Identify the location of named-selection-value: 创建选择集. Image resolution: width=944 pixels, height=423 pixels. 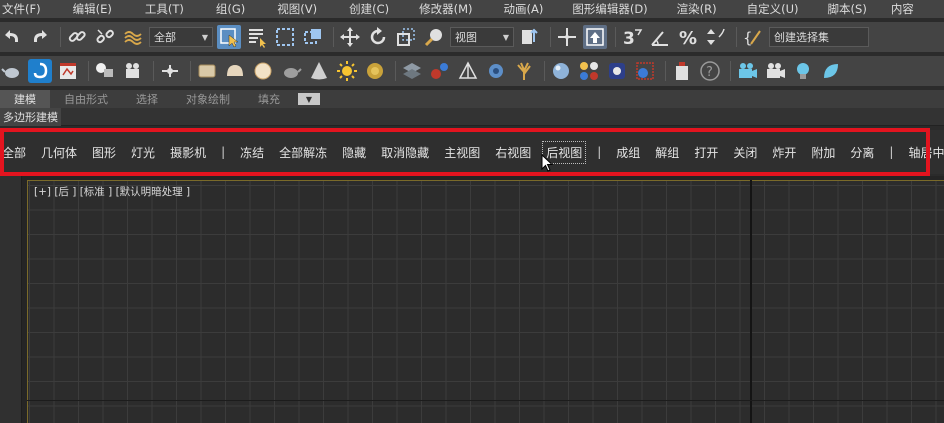
(801, 37).